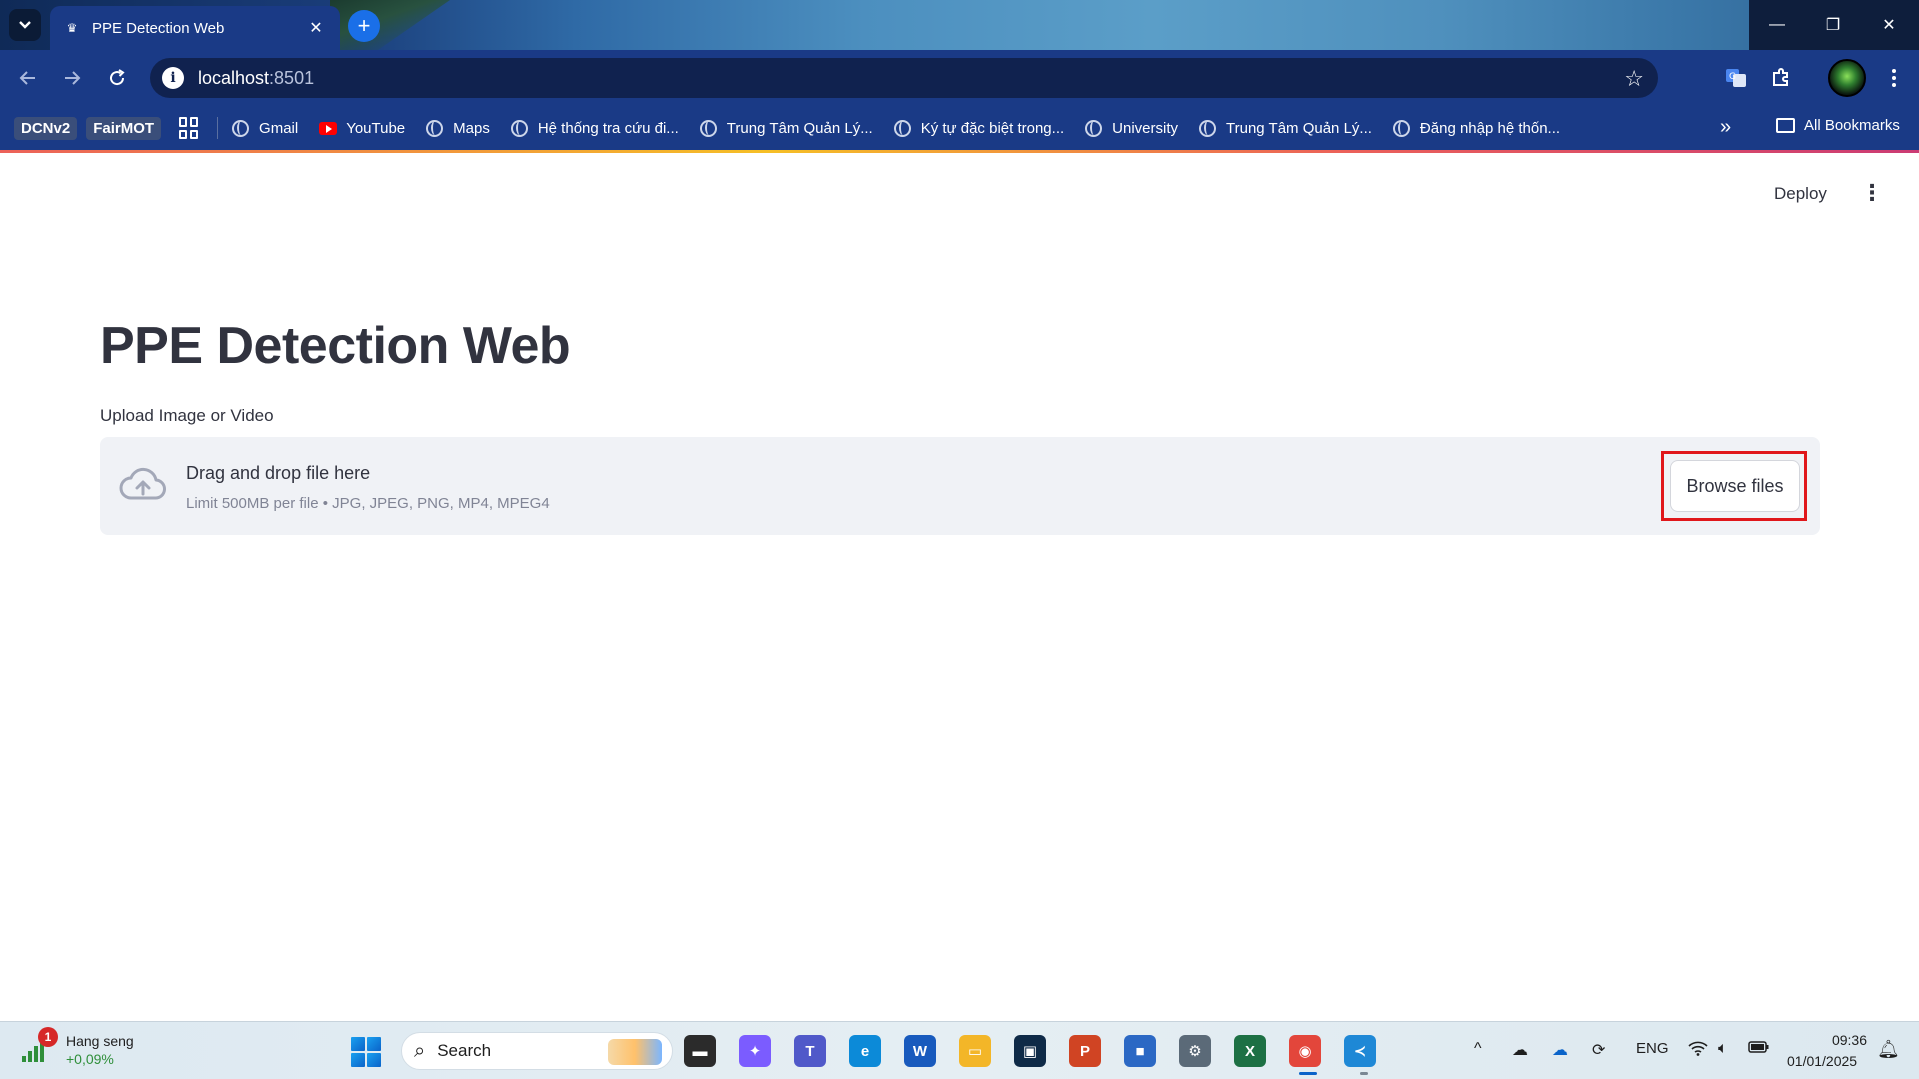  I want to click on chevron-down-icon, so click(25, 25).